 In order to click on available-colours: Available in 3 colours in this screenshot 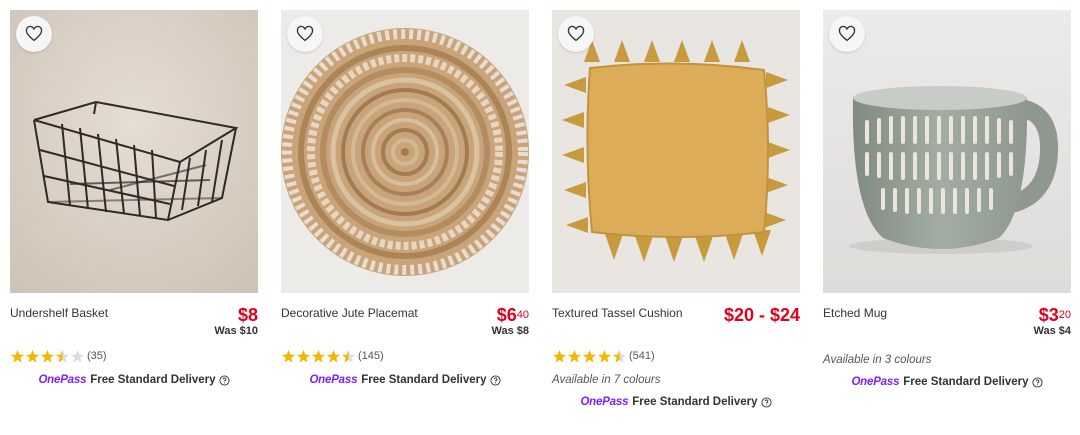, I will do `click(877, 360)`.